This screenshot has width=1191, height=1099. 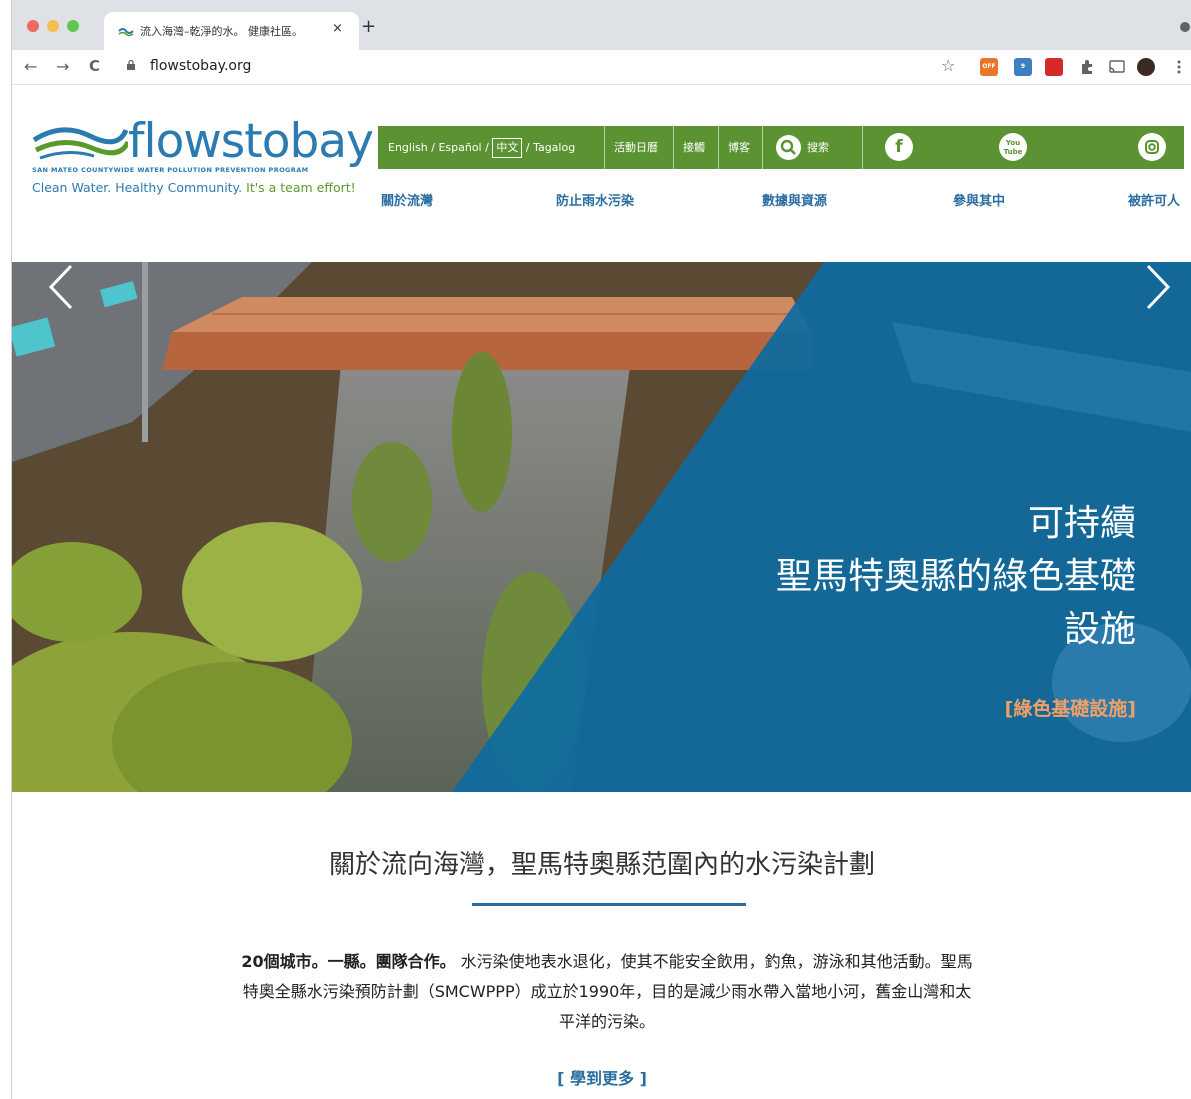 What do you see at coordinates (251, 141) in the screenshot?
I see `logo-wordmark: flowstobay` at bounding box center [251, 141].